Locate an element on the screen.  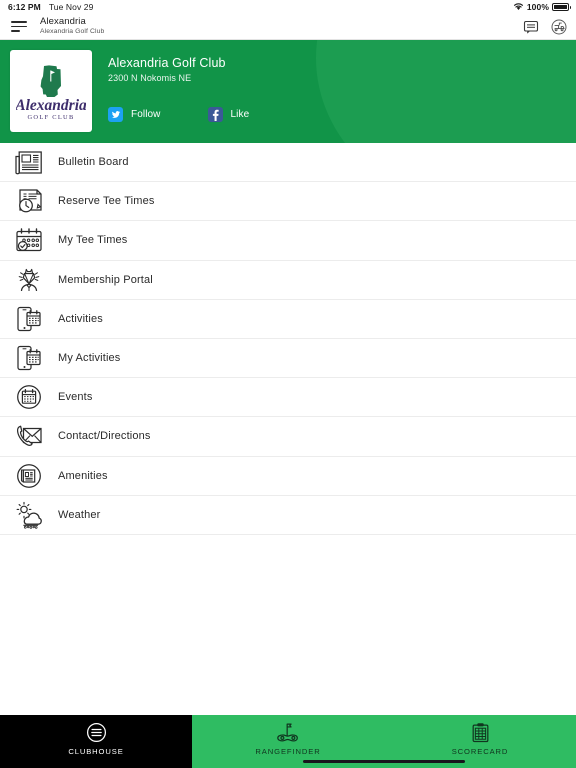
menu-item-label: Events is located at coordinates (75, 397).